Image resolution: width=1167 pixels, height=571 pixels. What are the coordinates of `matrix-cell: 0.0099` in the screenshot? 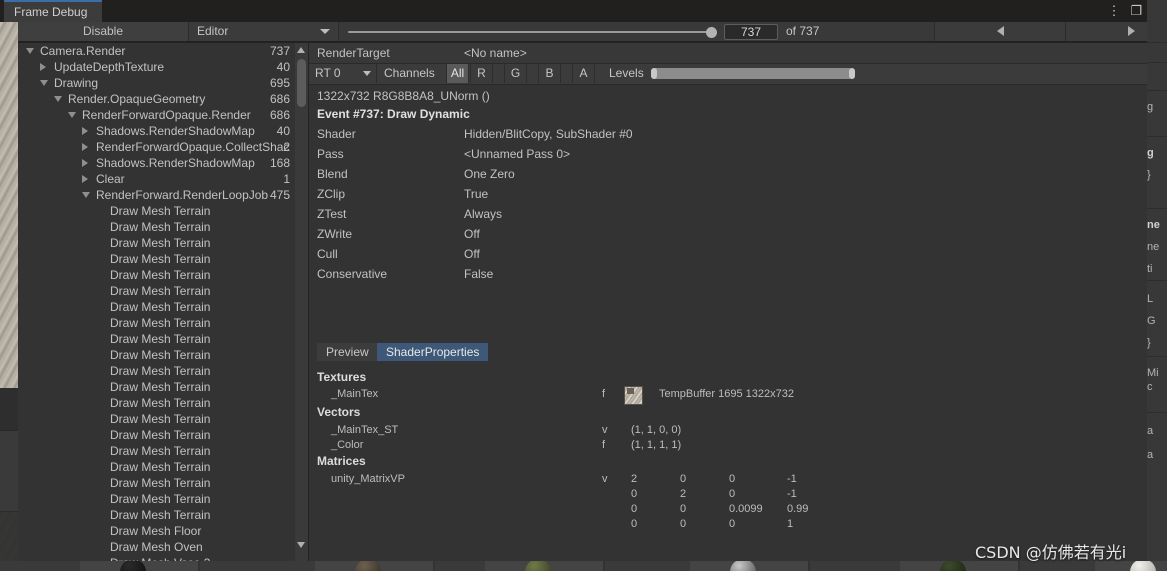 It's located at (746, 509).